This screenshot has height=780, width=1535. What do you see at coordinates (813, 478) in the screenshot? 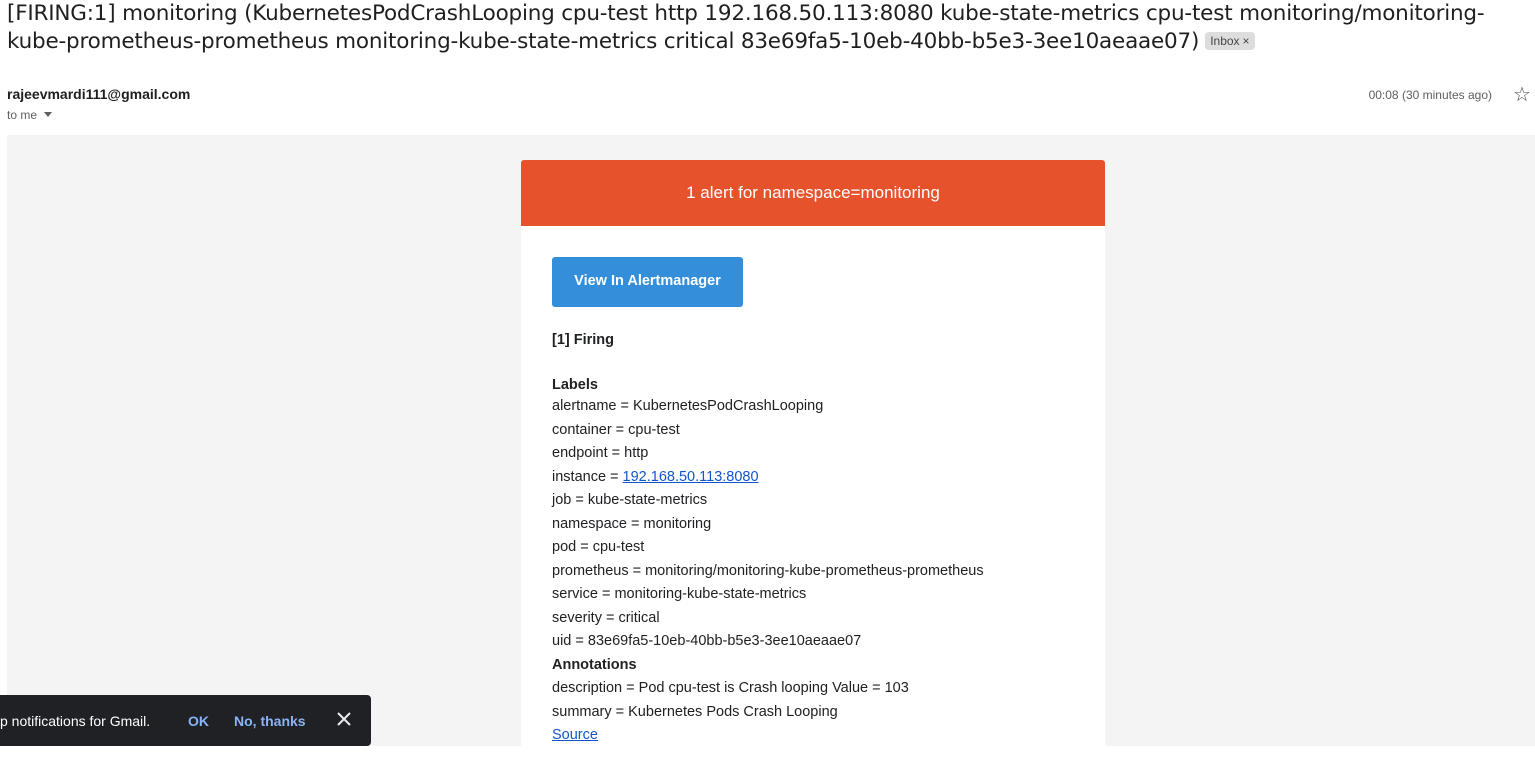
I see `label-instance: instance = 192.168.50.113:8080` at bounding box center [813, 478].